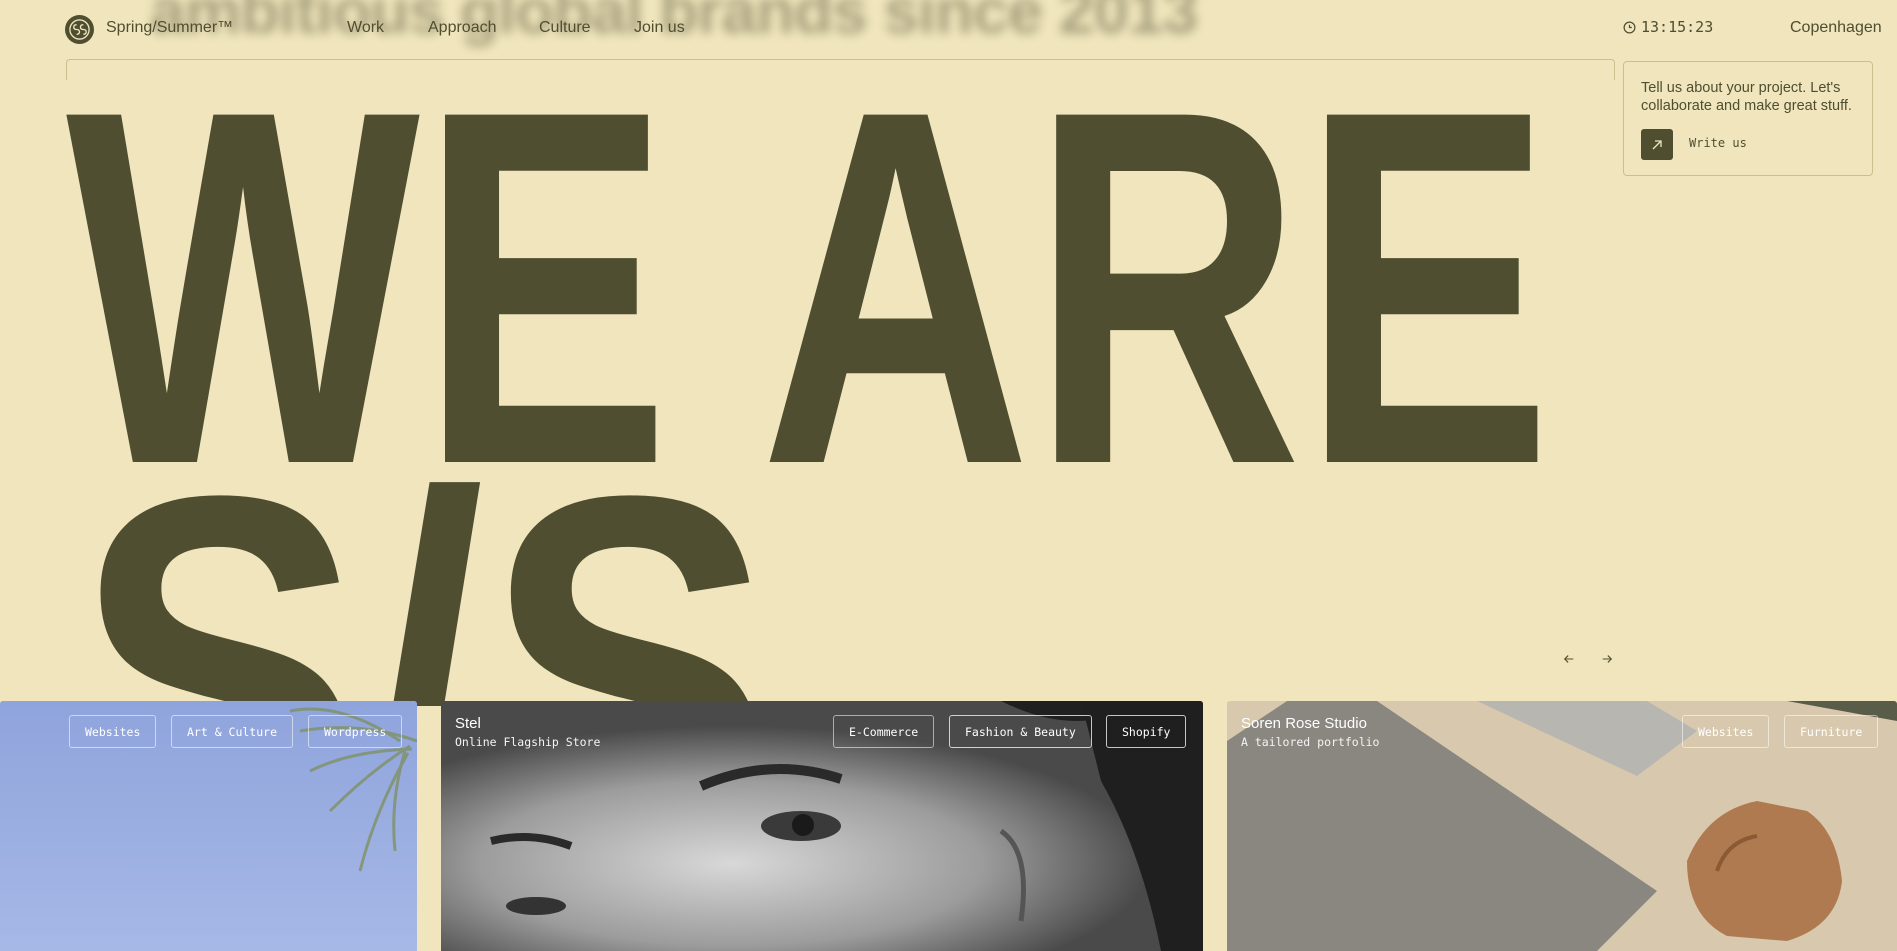  I want to click on card-2-title: Stel, so click(468, 723).